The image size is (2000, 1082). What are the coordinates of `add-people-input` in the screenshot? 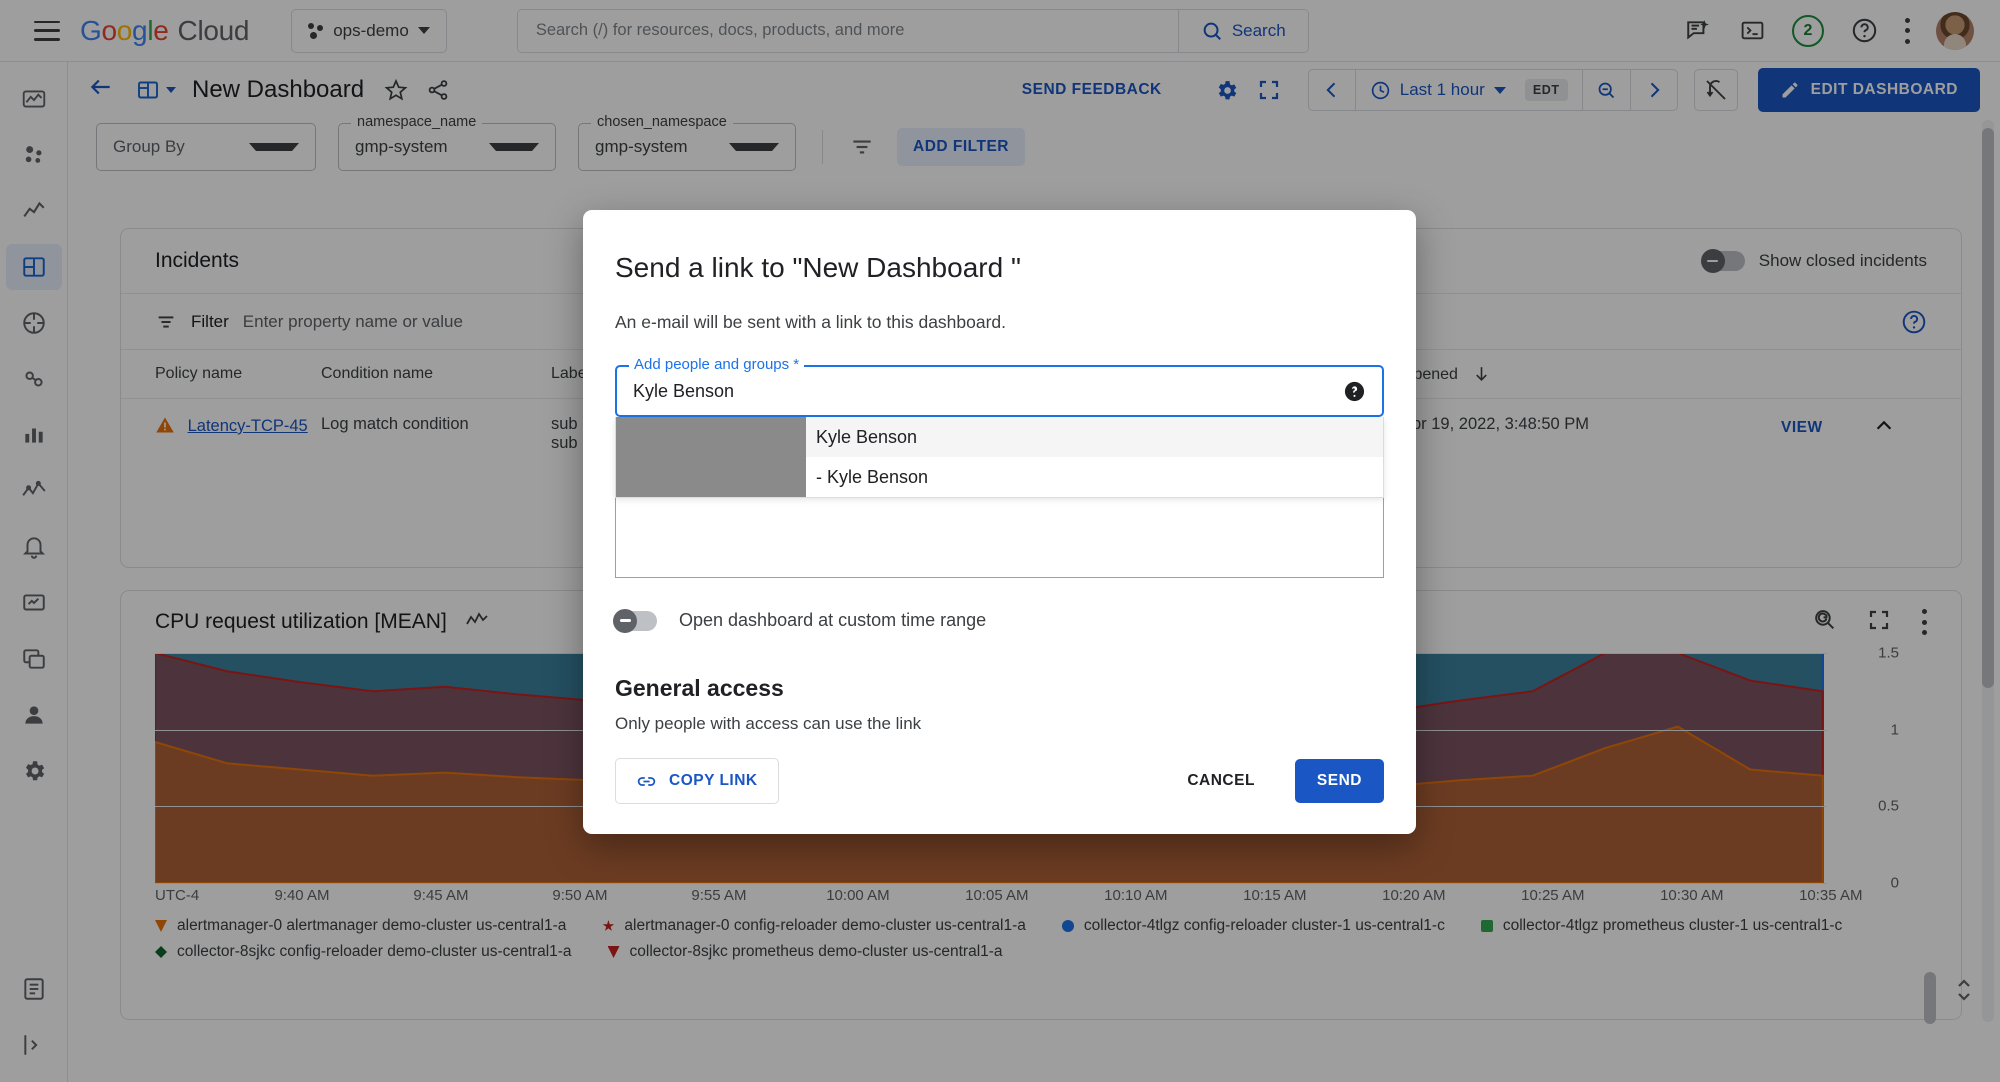 It's located at (988, 391).